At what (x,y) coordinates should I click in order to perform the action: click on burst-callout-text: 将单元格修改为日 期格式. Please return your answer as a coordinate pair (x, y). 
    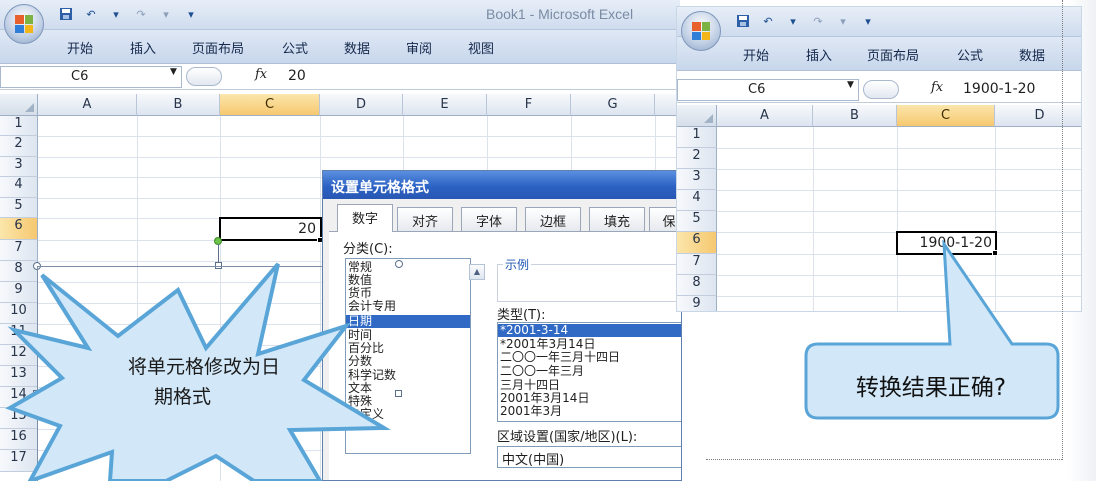
    Looking at the image, I should click on (228, 382).